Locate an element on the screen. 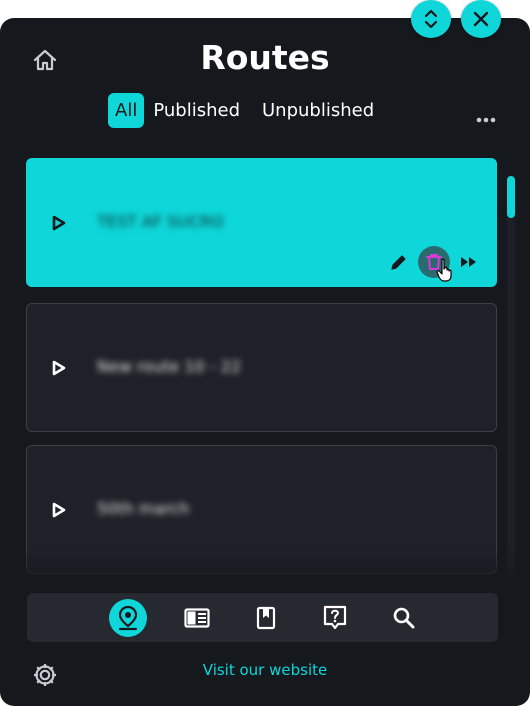  search-icon is located at coordinates (404, 617).